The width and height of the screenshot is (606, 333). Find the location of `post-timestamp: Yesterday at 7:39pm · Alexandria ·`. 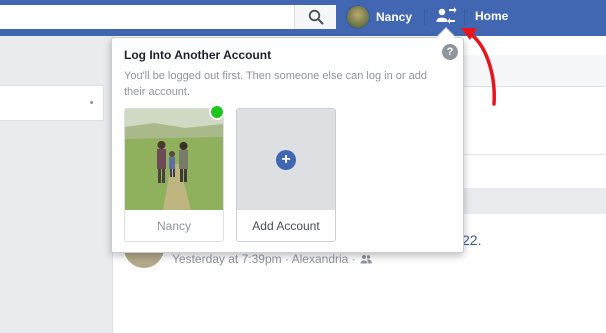

post-timestamp: Yesterday at 7:39pm · Alexandria · is located at coordinates (264, 259).